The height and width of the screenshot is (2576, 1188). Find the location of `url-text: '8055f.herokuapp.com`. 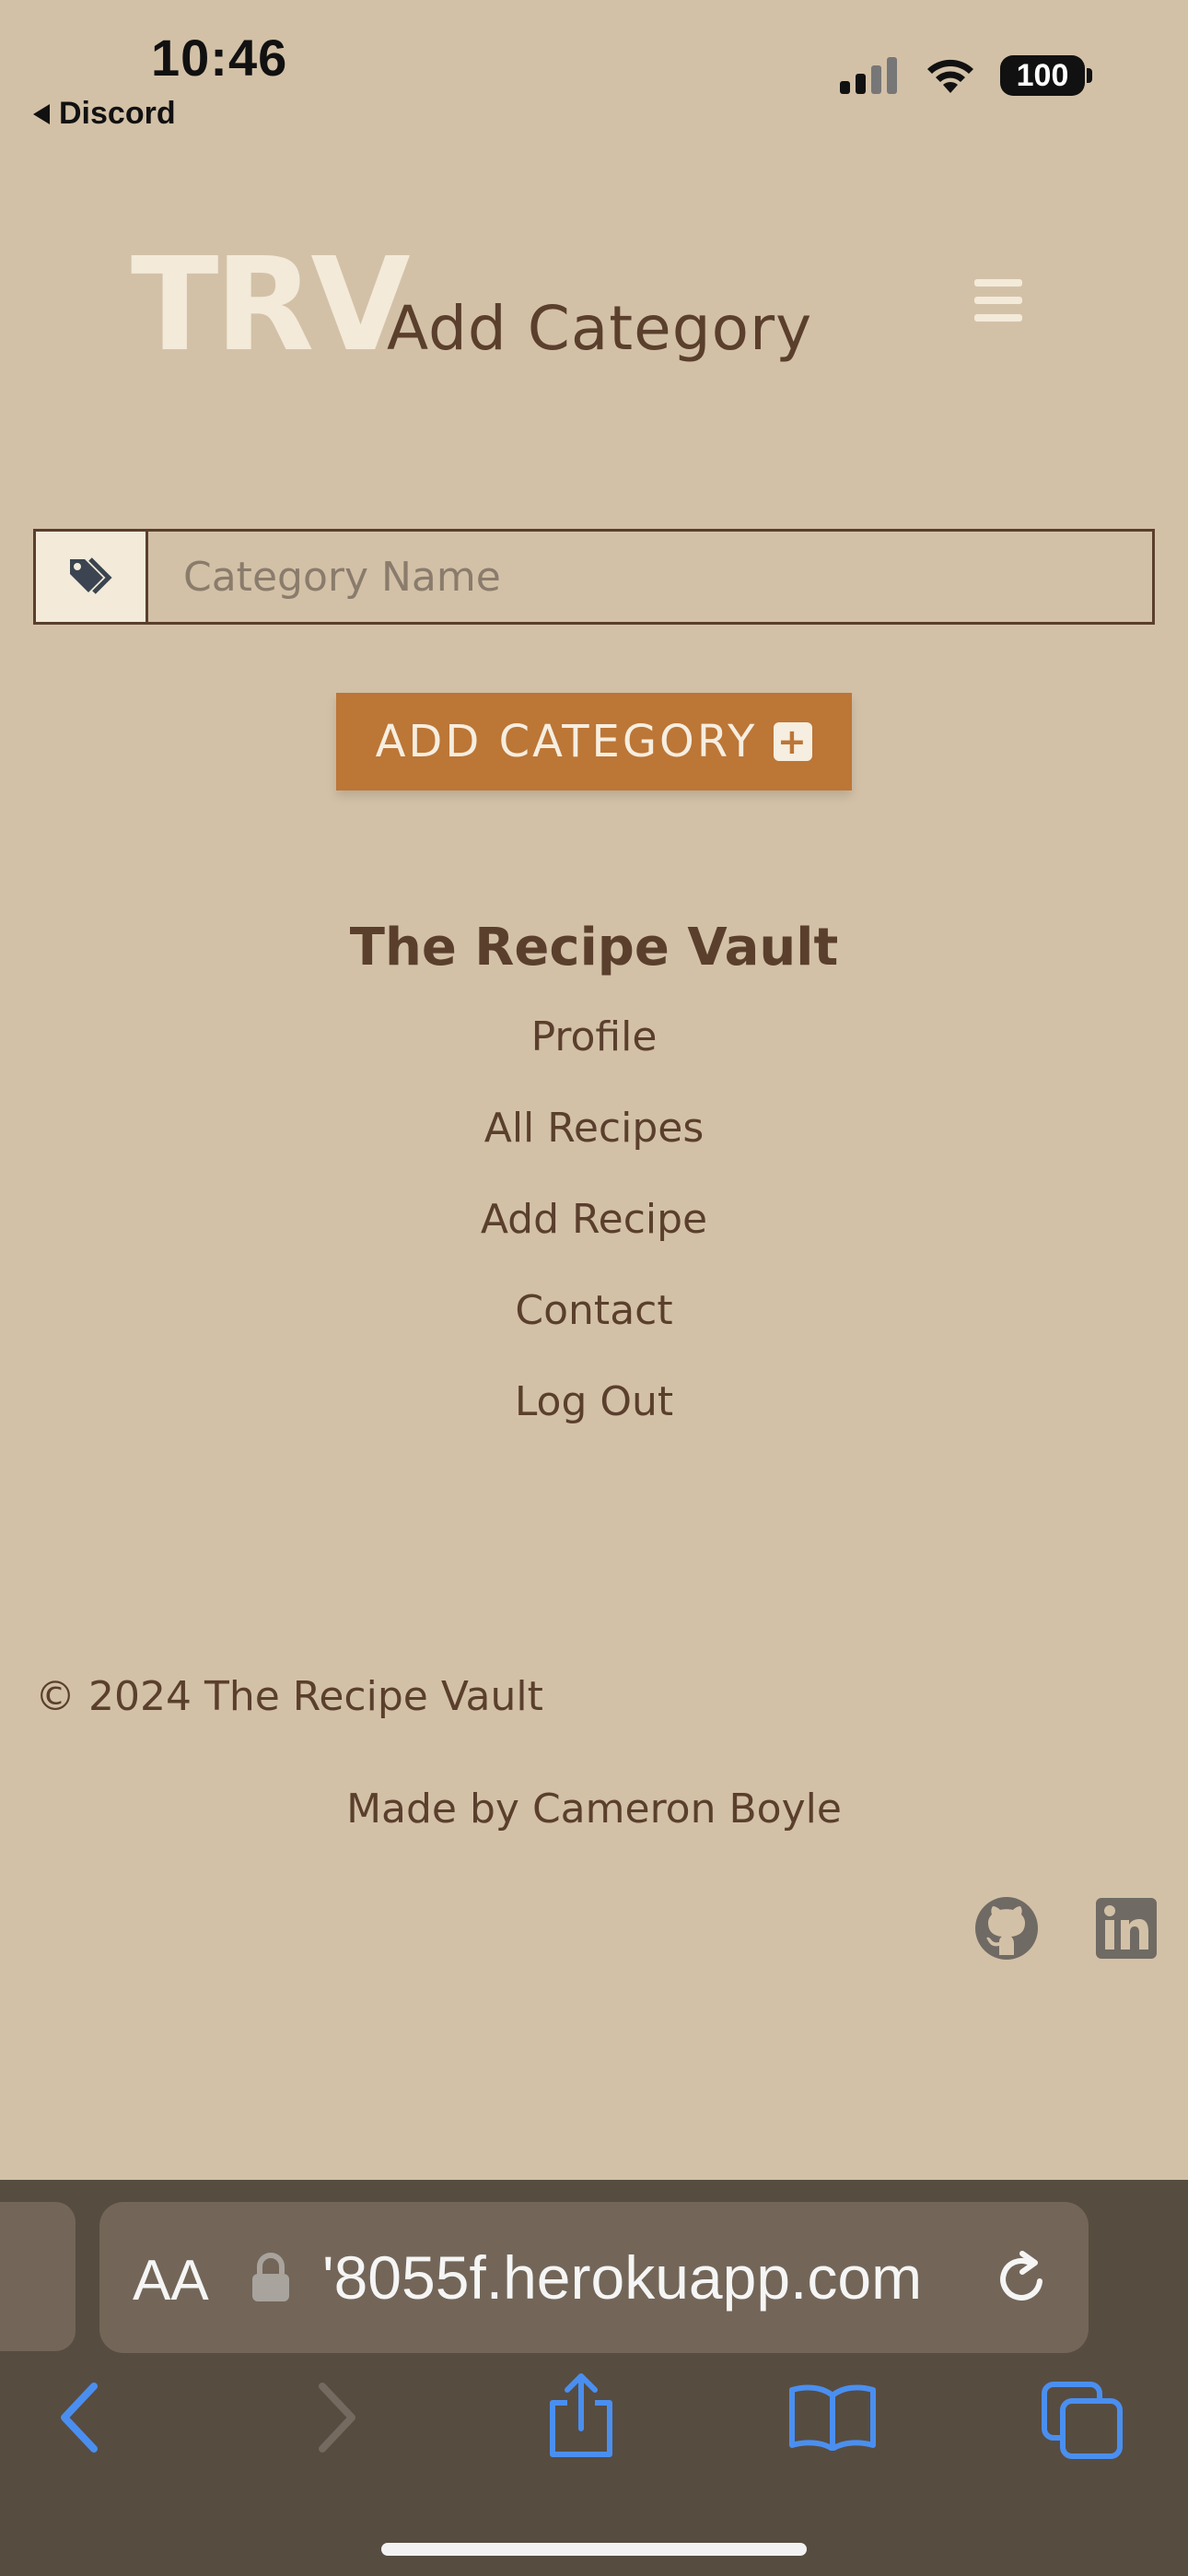

url-text: '8055f.herokuapp.com is located at coordinates (622, 2277).